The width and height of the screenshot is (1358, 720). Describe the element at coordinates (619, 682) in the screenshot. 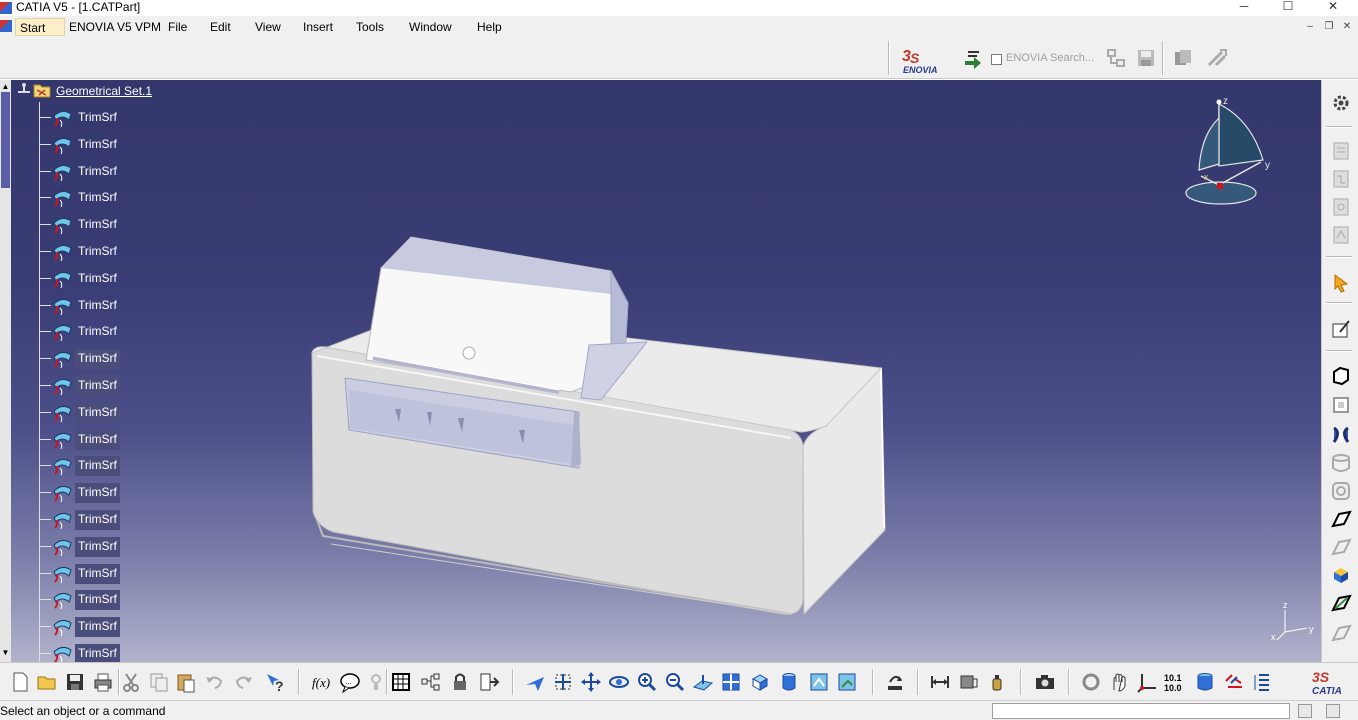

I see `rotate-icon` at that location.